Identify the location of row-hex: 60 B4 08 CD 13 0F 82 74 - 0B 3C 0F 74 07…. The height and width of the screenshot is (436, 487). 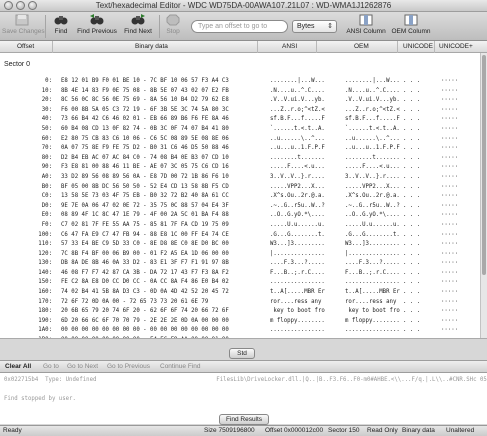
(145, 129).